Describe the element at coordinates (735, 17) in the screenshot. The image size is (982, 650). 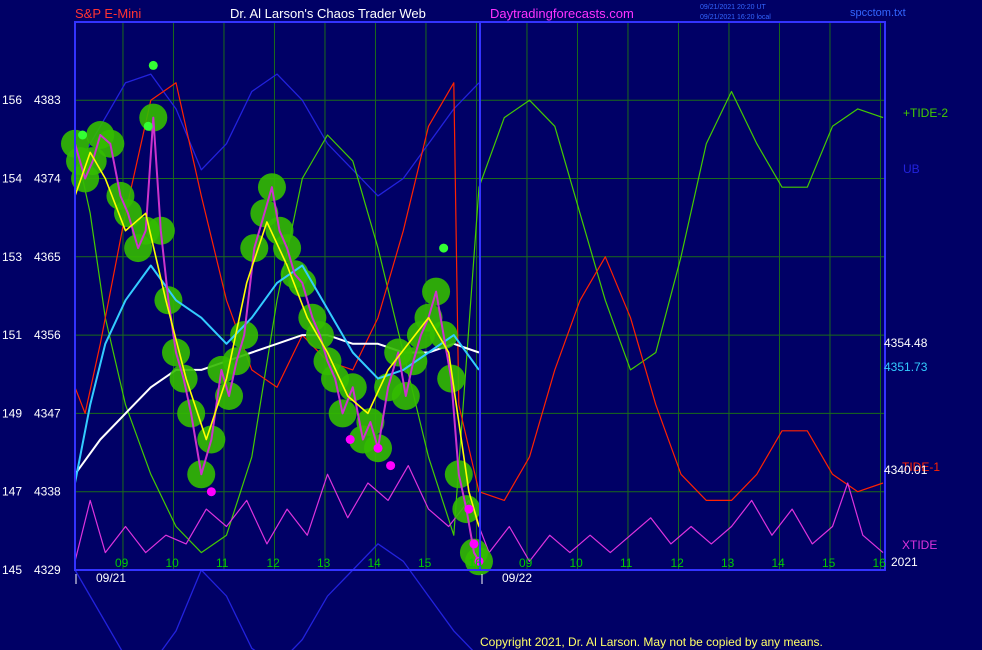
I see `timestamp-local: 09/21/2021 16:20 local` at that location.